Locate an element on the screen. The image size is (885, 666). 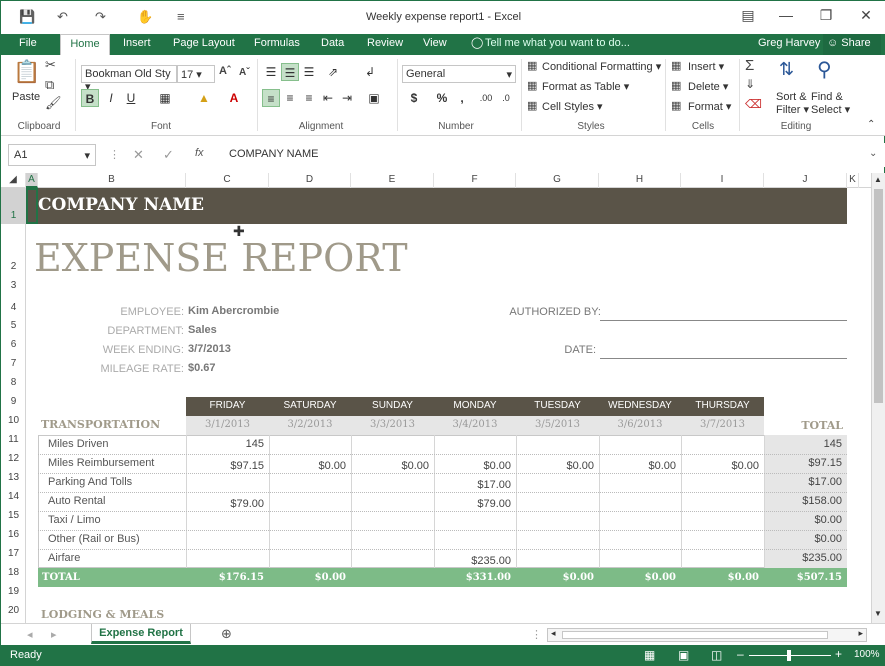
cut-icon: ✂ is located at coordinates (50, 65).